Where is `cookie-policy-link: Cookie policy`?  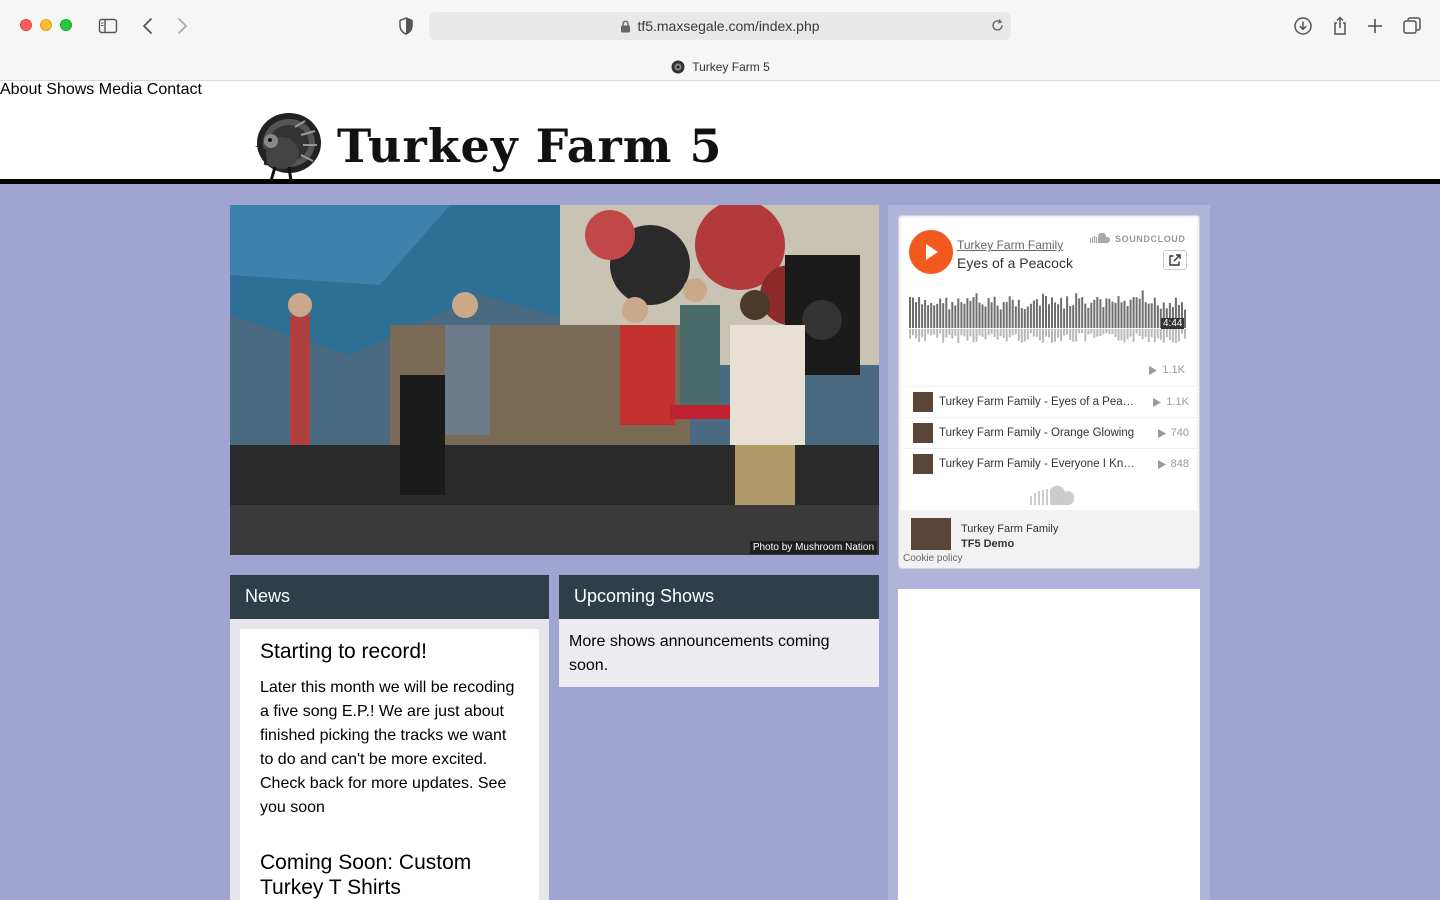 cookie-policy-link: Cookie policy is located at coordinates (932, 558).